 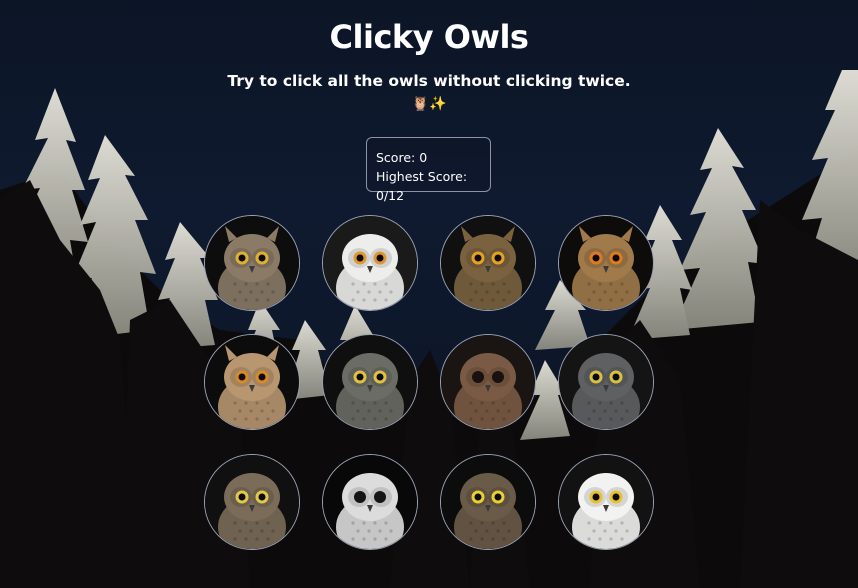 I want to click on great-grey-owl-icon, so click(x=606, y=382).